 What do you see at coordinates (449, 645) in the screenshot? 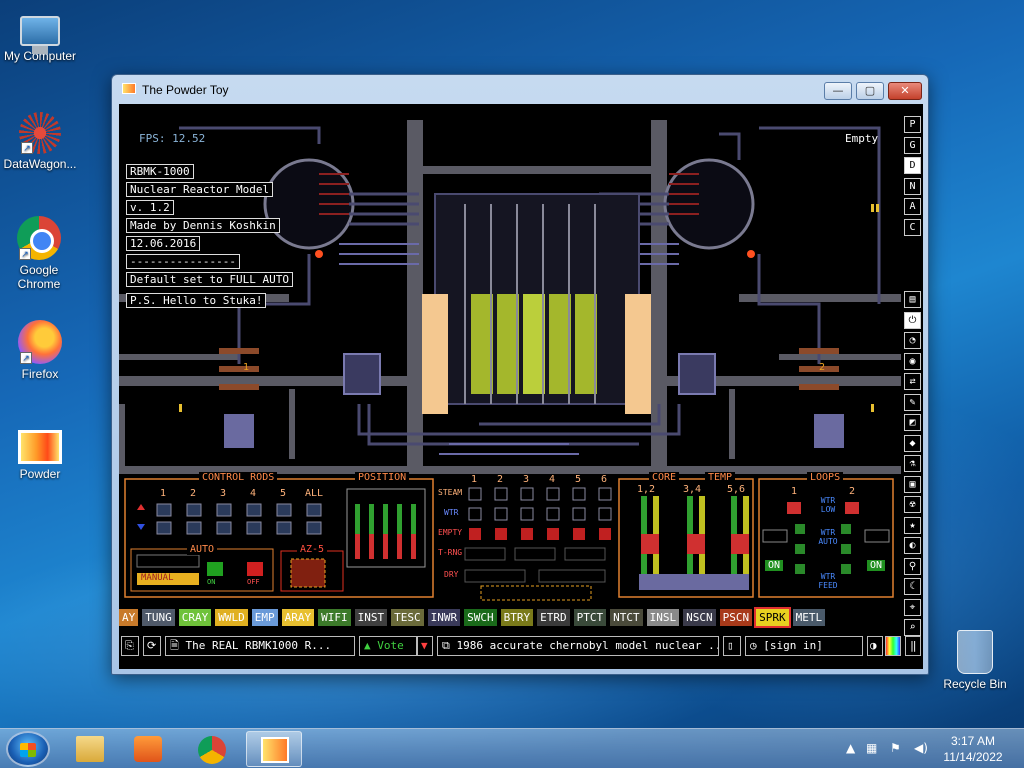
I see `tag-icon: ⧉` at bounding box center [449, 645].